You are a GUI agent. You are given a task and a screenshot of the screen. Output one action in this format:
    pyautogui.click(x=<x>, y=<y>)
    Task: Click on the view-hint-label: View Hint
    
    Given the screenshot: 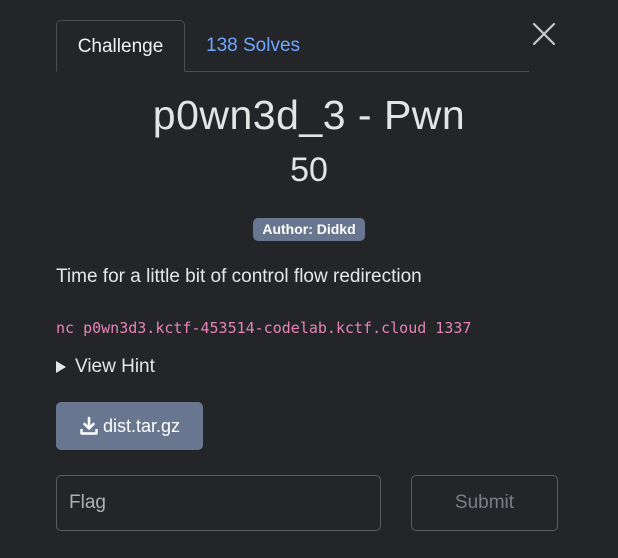 What is the action you would take?
    pyautogui.click(x=115, y=366)
    